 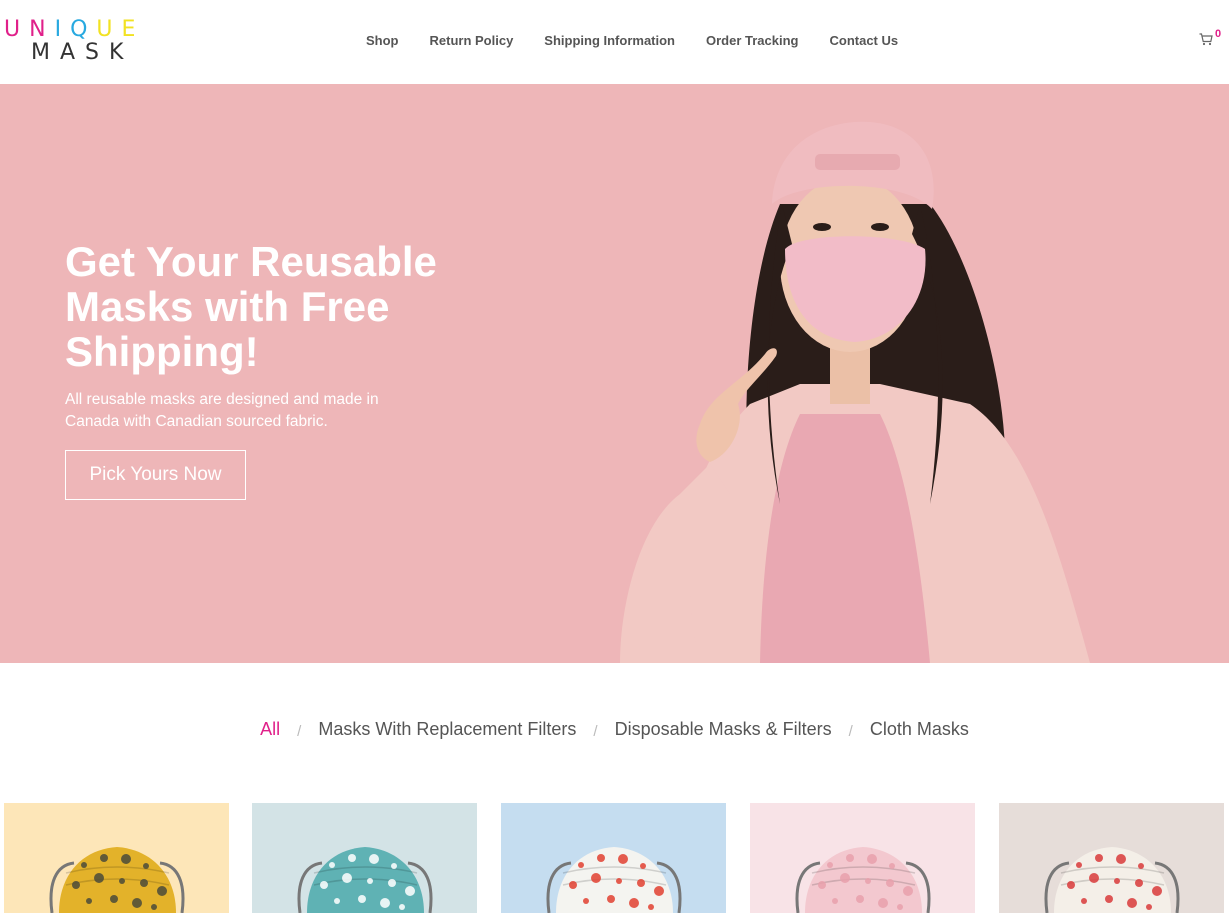 I want to click on nav-item-shipping-information: Shipping Information, so click(x=609, y=40).